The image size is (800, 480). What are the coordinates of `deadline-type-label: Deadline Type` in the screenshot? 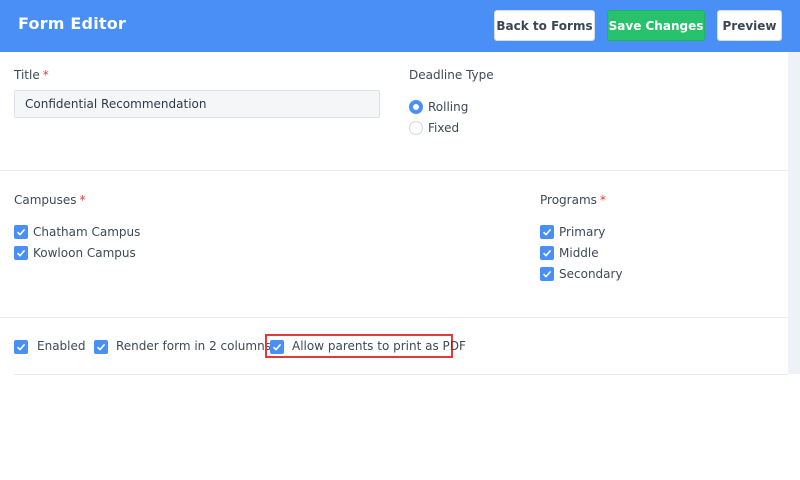 It's located at (451, 75).